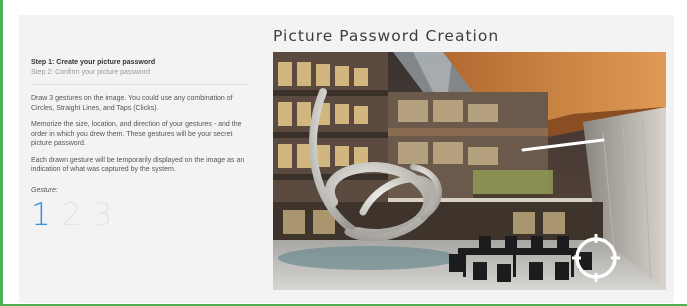 Image resolution: width=687 pixels, height=306 pixels. I want to click on step-2-label: Step 2: Confirm your picture password, so click(91, 72).